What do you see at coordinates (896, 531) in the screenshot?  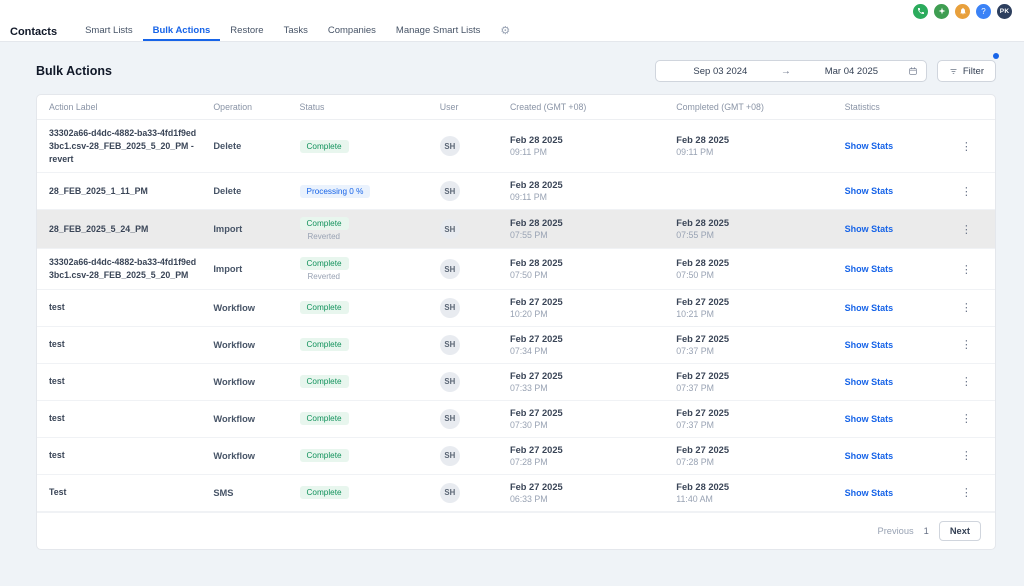 I see `previous-page-button: Previous` at bounding box center [896, 531].